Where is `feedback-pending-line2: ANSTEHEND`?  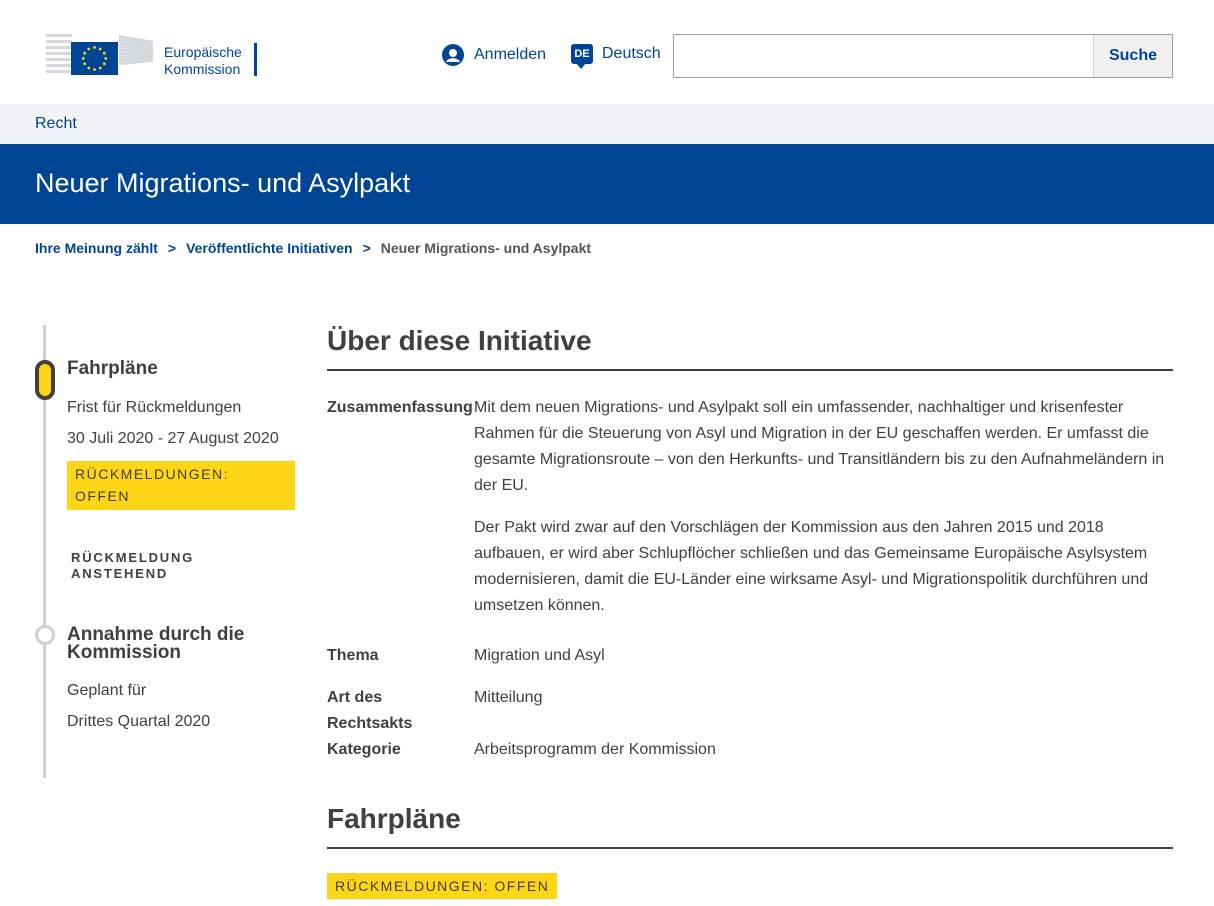 feedback-pending-line2: ANSTEHEND is located at coordinates (120, 573).